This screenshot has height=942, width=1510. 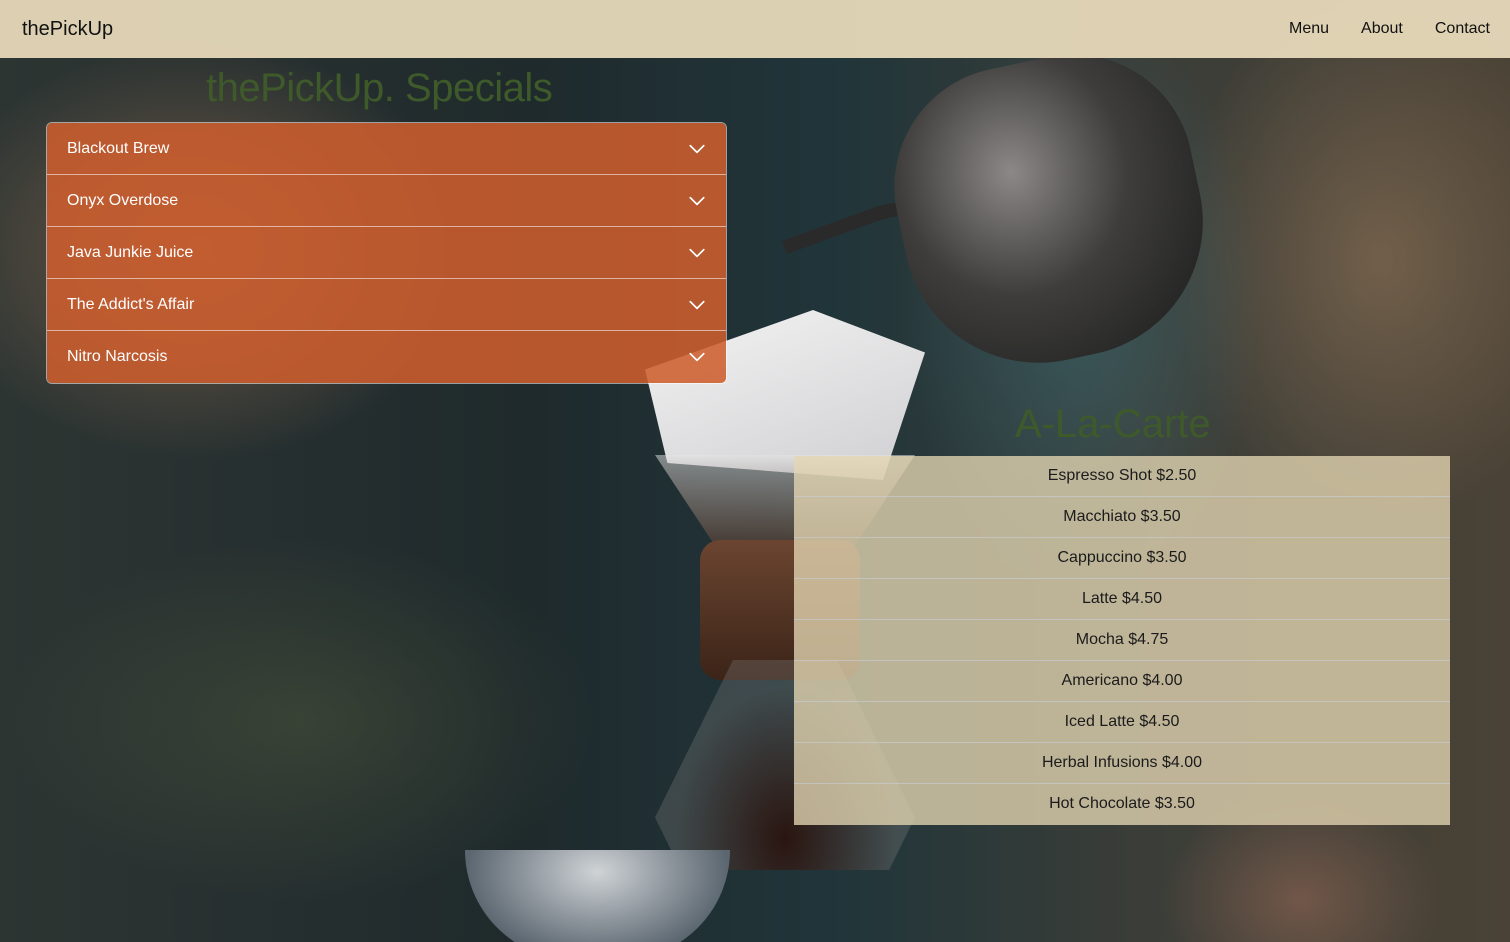 What do you see at coordinates (1122, 803) in the screenshot?
I see `list-item: Hot Chocolate $3.50` at bounding box center [1122, 803].